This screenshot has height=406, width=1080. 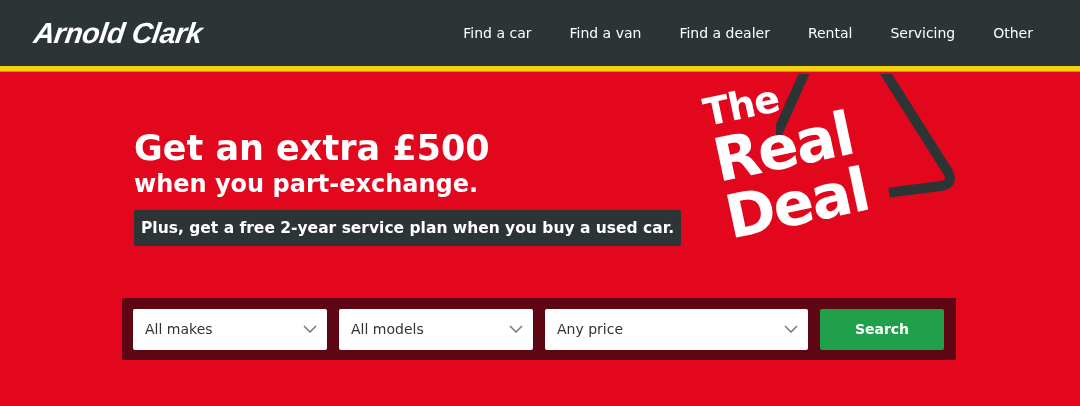 I want to click on nav-link: Find a dealer, so click(x=724, y=33).